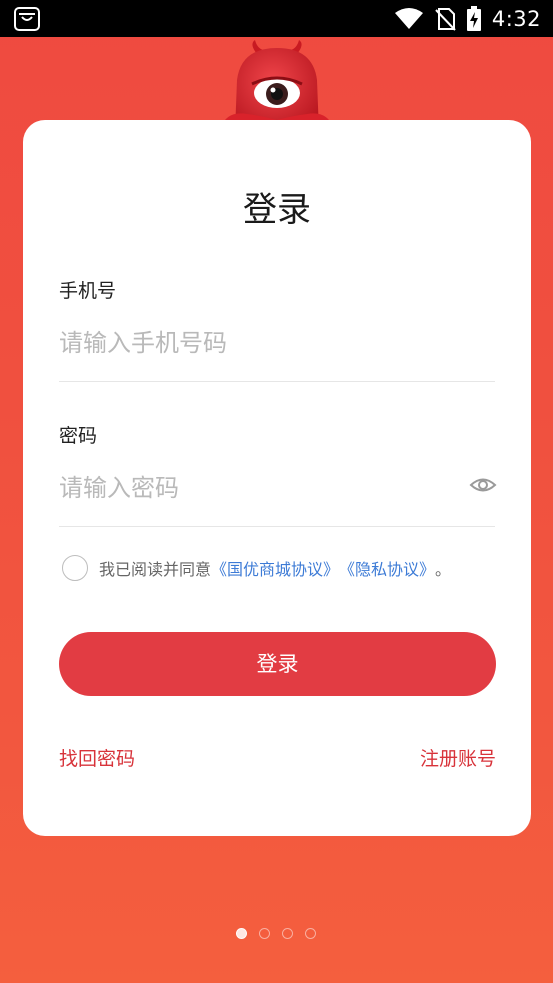  Describe the element at coordinates (408, 18) in the screenshot. I see `wifi-icon` at that location.